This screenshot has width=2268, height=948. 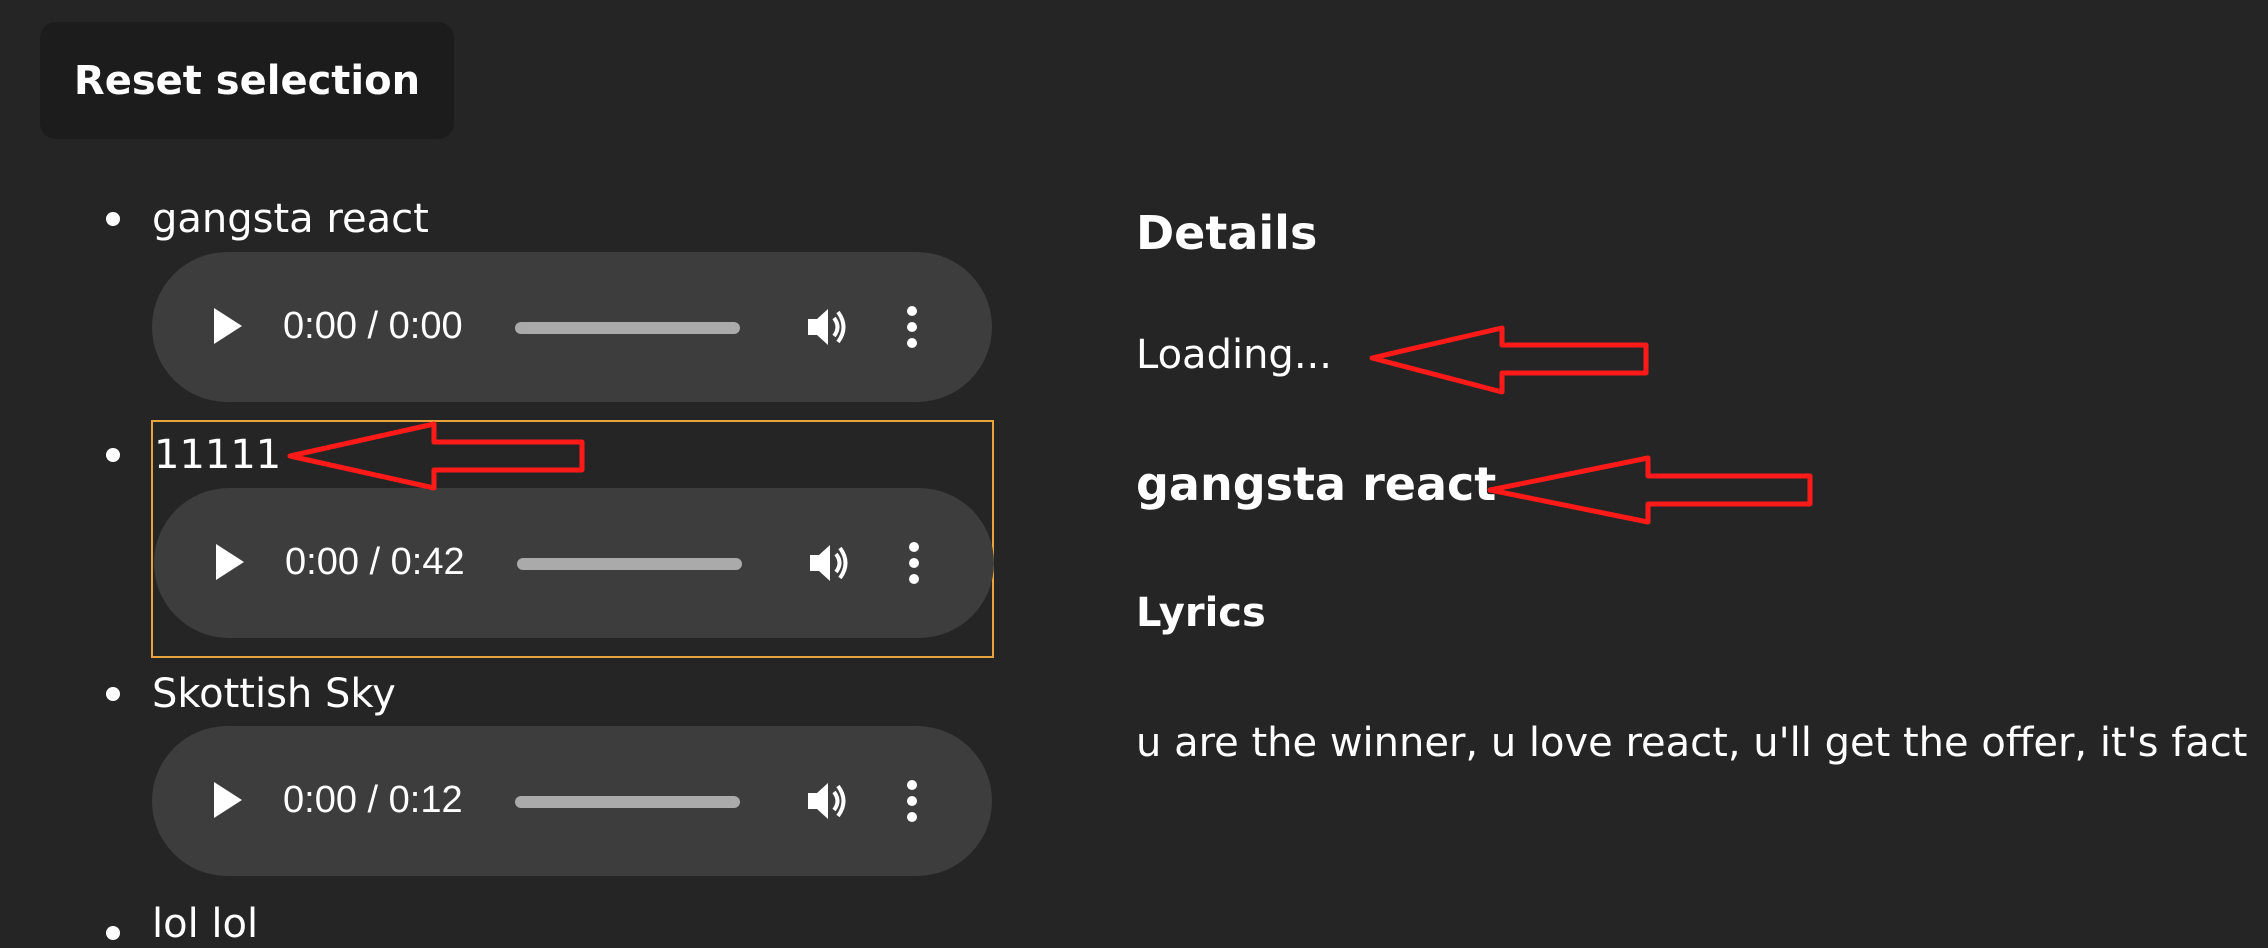 What do you see at coordinates (290, 219) in the screenshot?
I see `track-name: gangsta react` at bounding box center [290, 219].